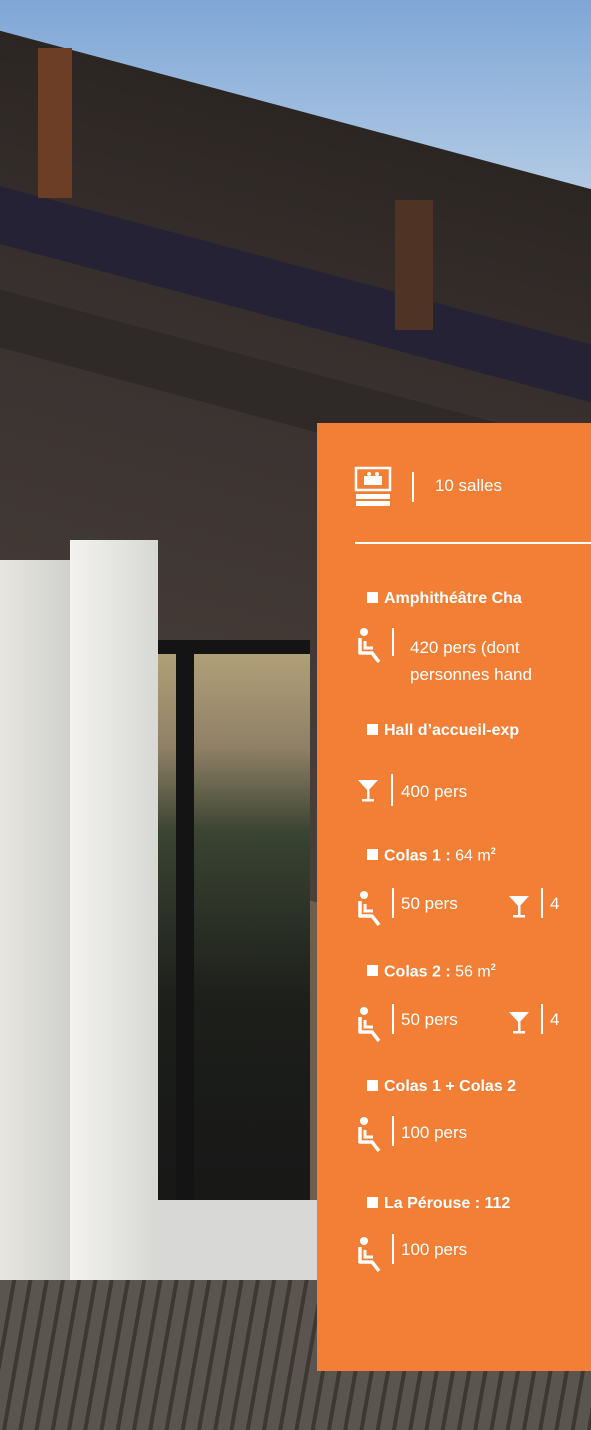  I want to click on colas12-seated-icon-wrap, so click(370, 1134).